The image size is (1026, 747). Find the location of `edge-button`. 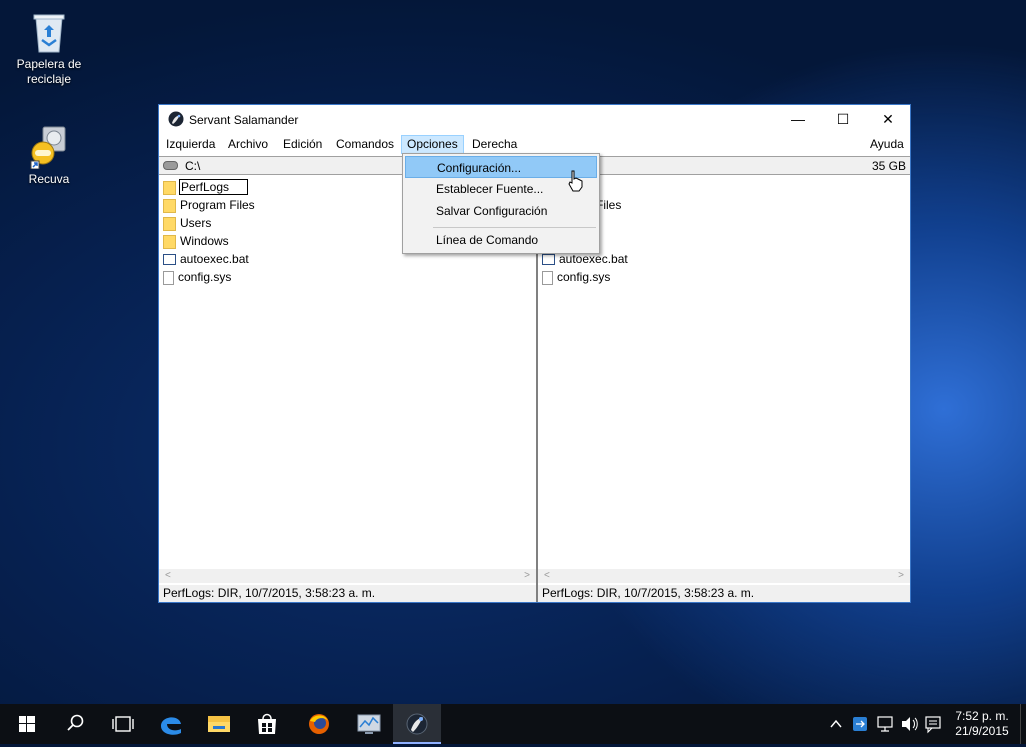

edge-button is located at coordinates (171, 724).